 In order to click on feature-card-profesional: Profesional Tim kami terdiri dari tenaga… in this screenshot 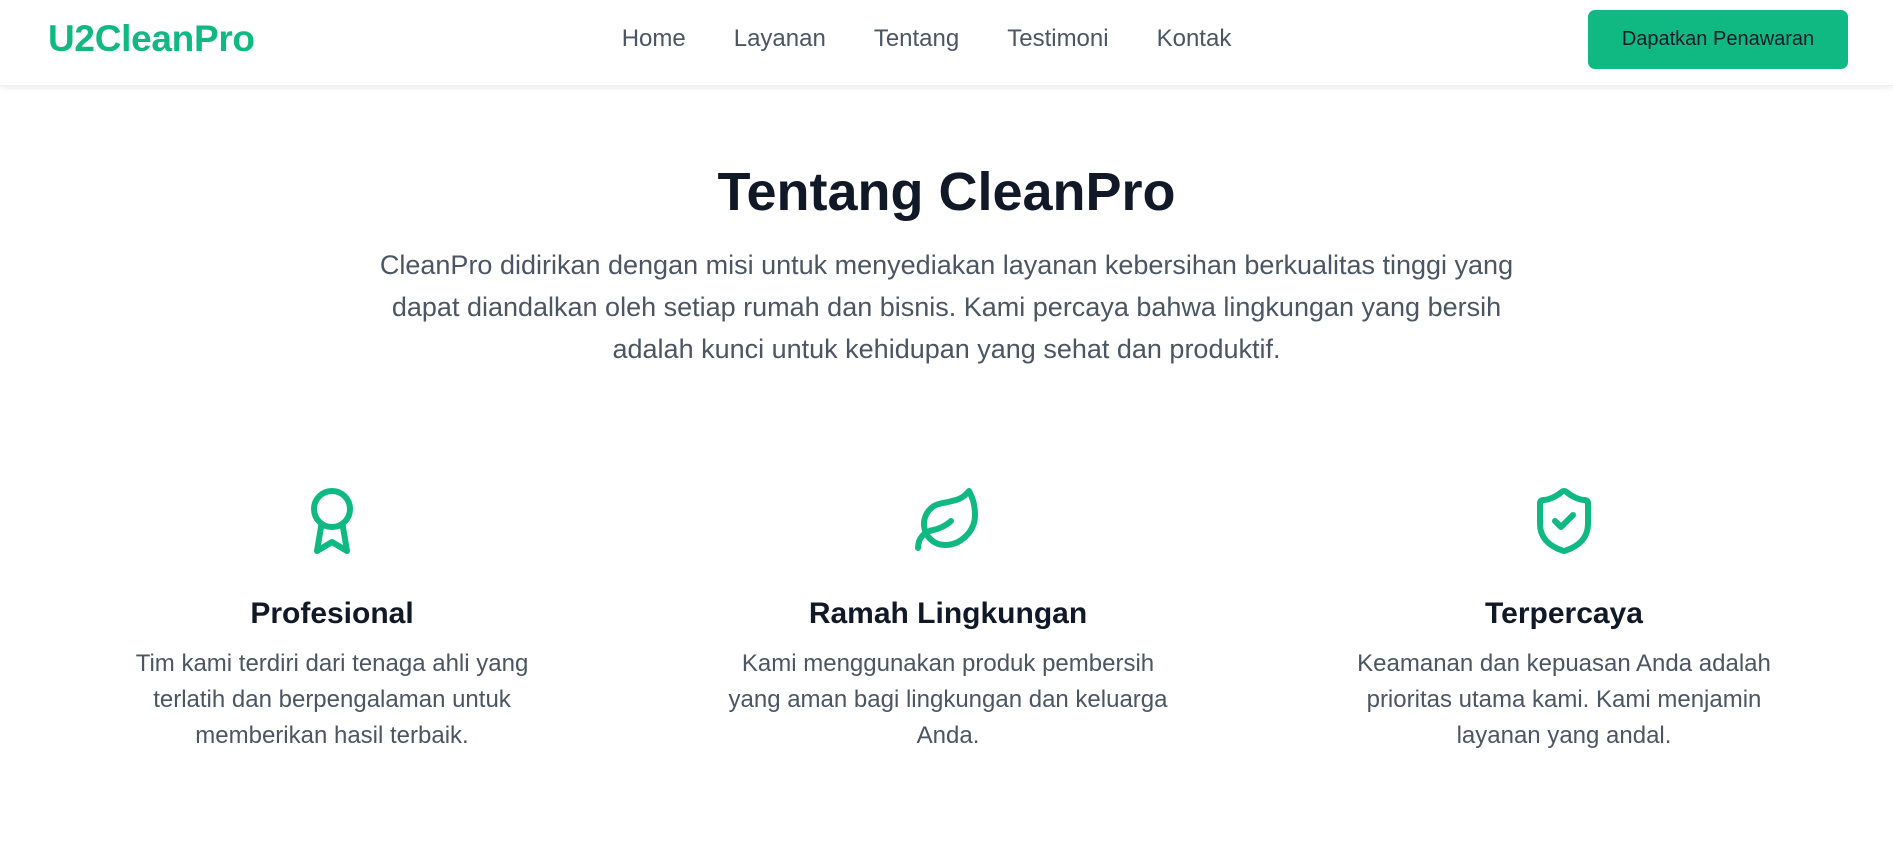, I will do `click(332, 619)`.